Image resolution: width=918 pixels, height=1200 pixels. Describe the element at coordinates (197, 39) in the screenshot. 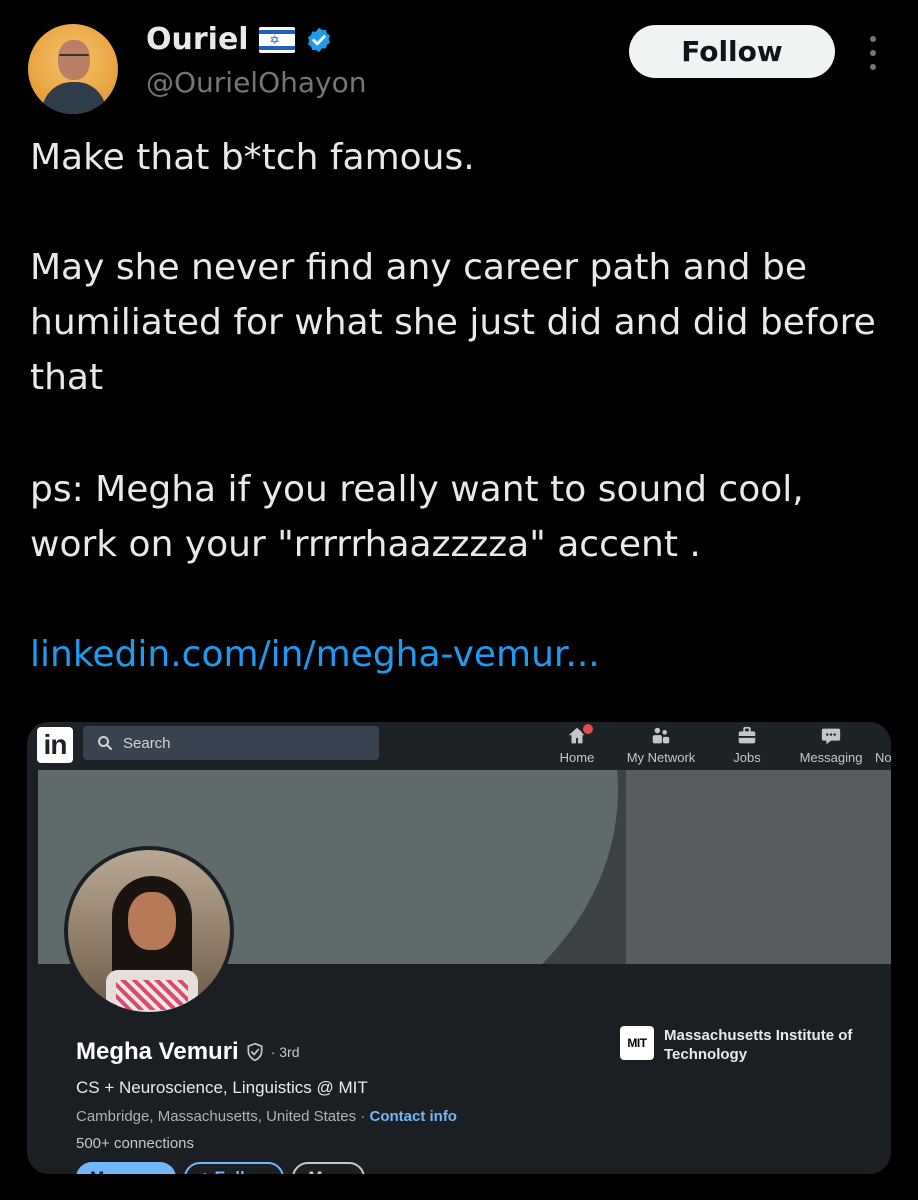

I see `author-display-name: Ouriel` at that location.